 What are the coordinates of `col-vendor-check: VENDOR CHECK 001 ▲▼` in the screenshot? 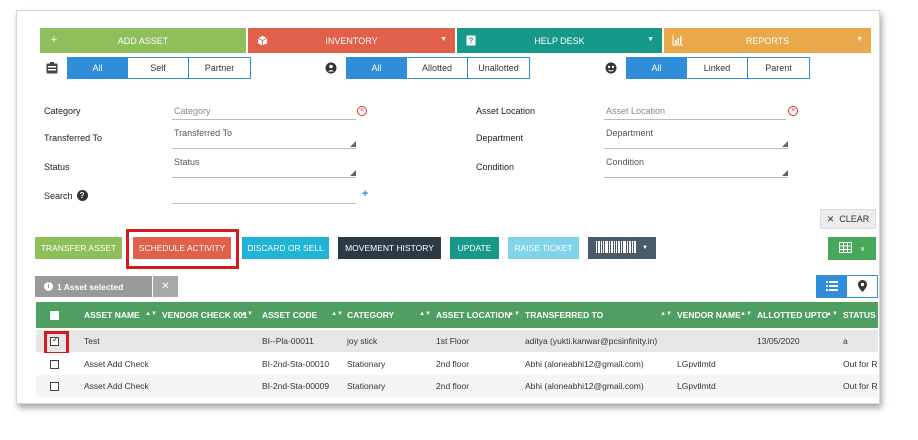 It's located at (210, 315).